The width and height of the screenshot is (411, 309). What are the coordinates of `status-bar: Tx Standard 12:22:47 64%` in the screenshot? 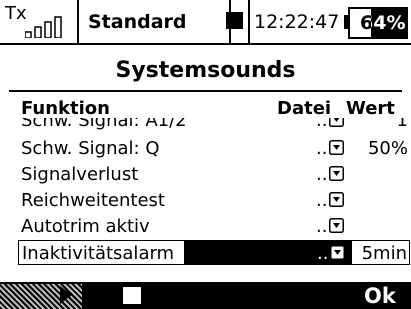 It's located at (205, 22).